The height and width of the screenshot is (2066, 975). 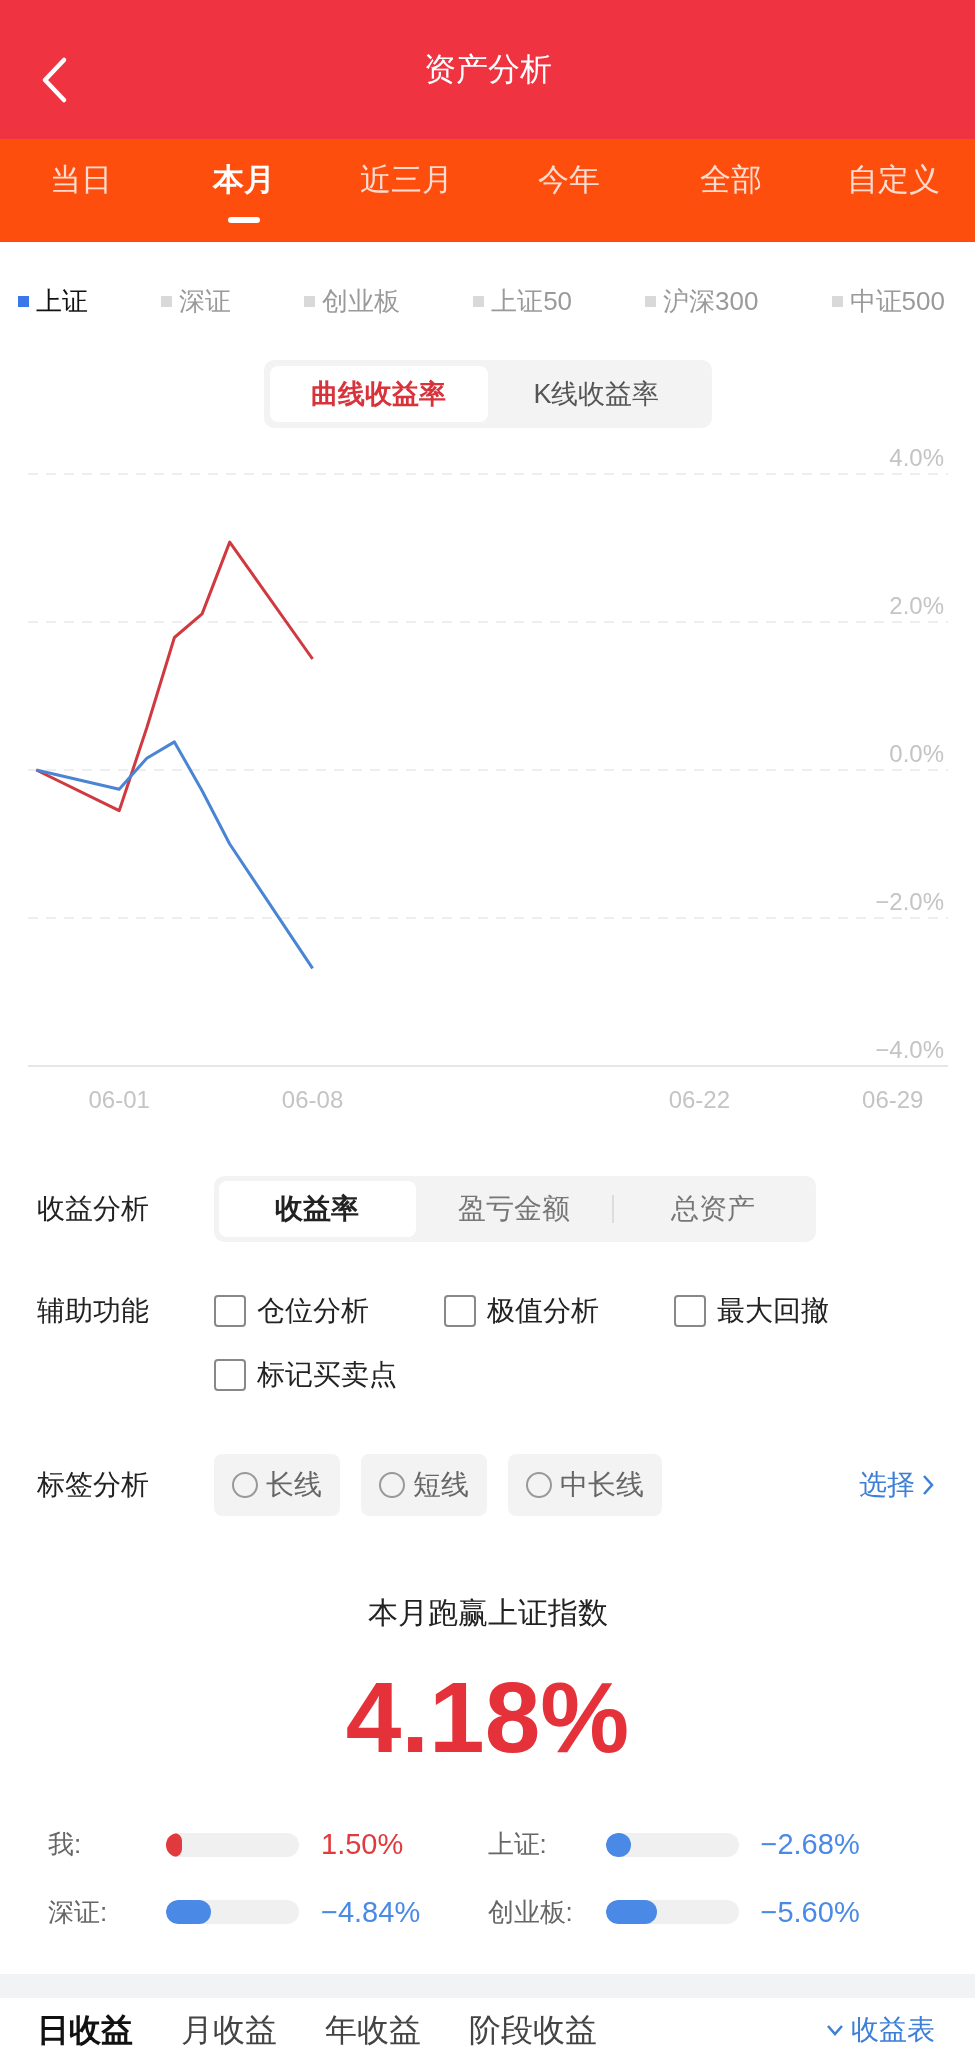 What do you see at coordinates (362, 1844) in the screenshot?
I see `comparison-value: 1.50%` at bounding box center [362, 1844].